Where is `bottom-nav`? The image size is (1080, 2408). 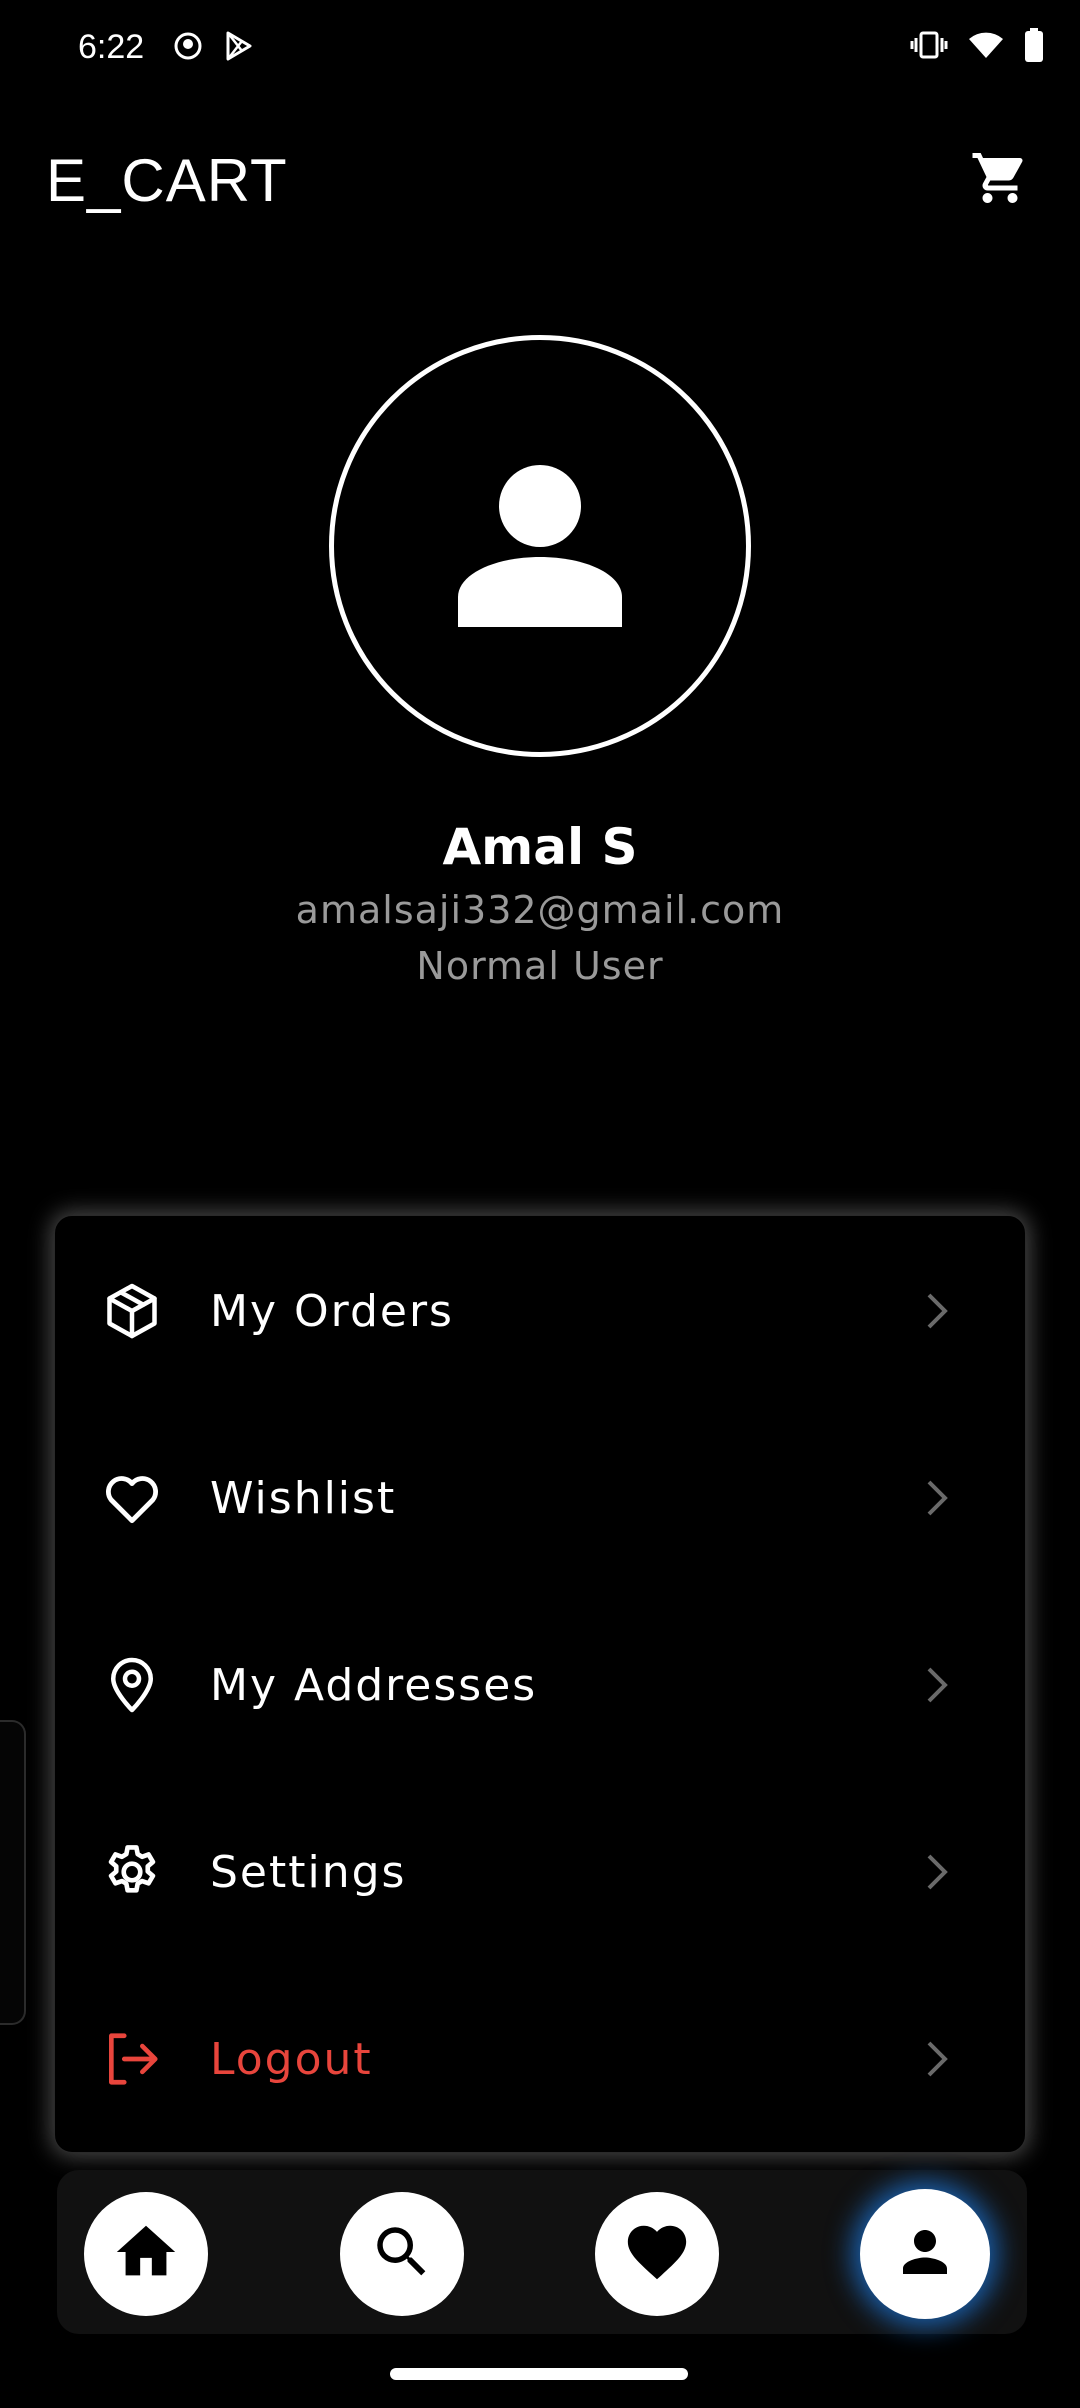
bottom-nav is located at coordinates (542, 2252).